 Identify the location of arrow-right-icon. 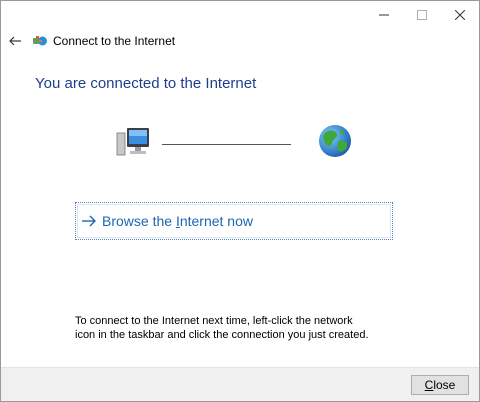
(89, 221).